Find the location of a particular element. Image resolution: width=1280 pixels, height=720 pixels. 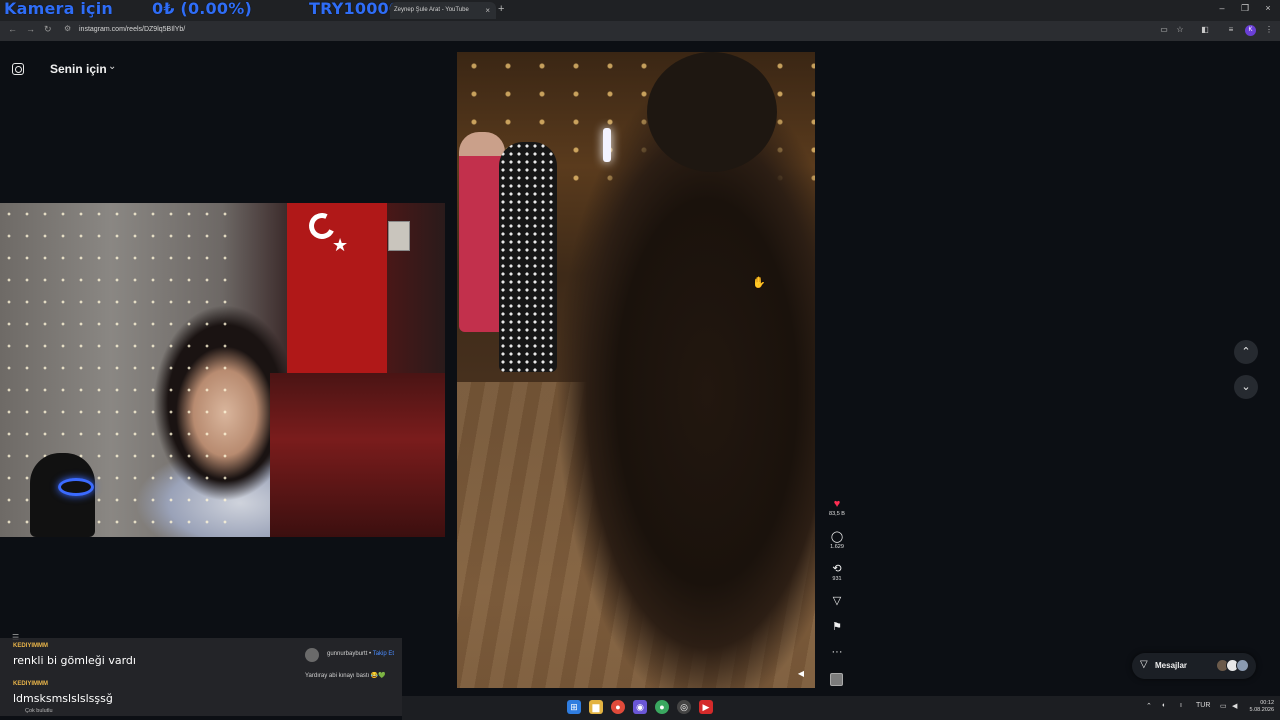

comment-username: gunnurbayburtt is located at coordinates (347, 654).